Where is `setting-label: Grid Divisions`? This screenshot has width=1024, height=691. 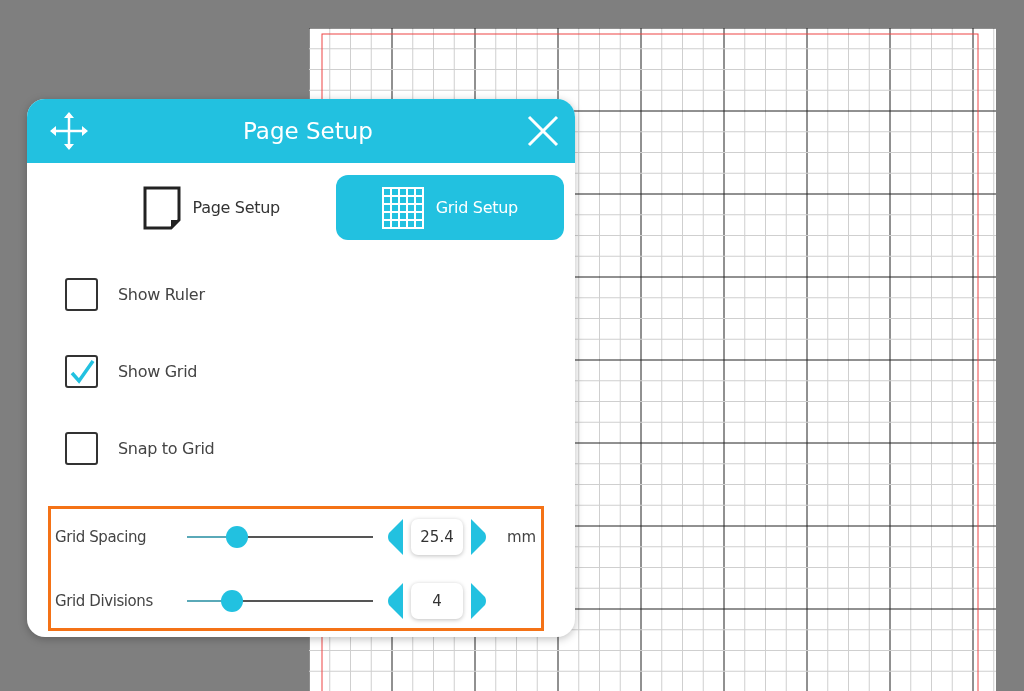 setting-label: Grid Divisions is located at coordinates (104, 600).